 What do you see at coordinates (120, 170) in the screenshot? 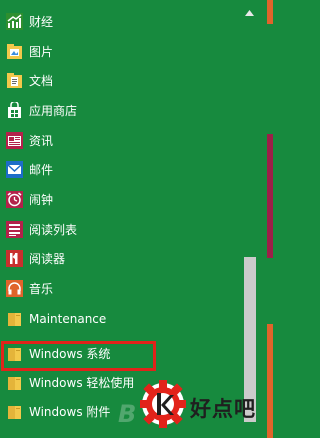
I see `app-item-mail: 邮件` at bounding box center [120, 170].